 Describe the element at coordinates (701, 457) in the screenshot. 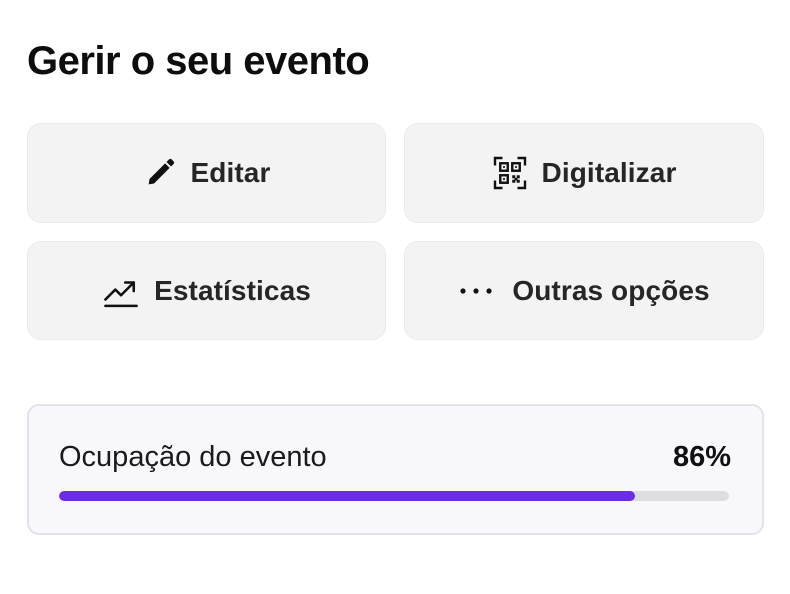

I see `occupancy-percentage: 86%` at that location.